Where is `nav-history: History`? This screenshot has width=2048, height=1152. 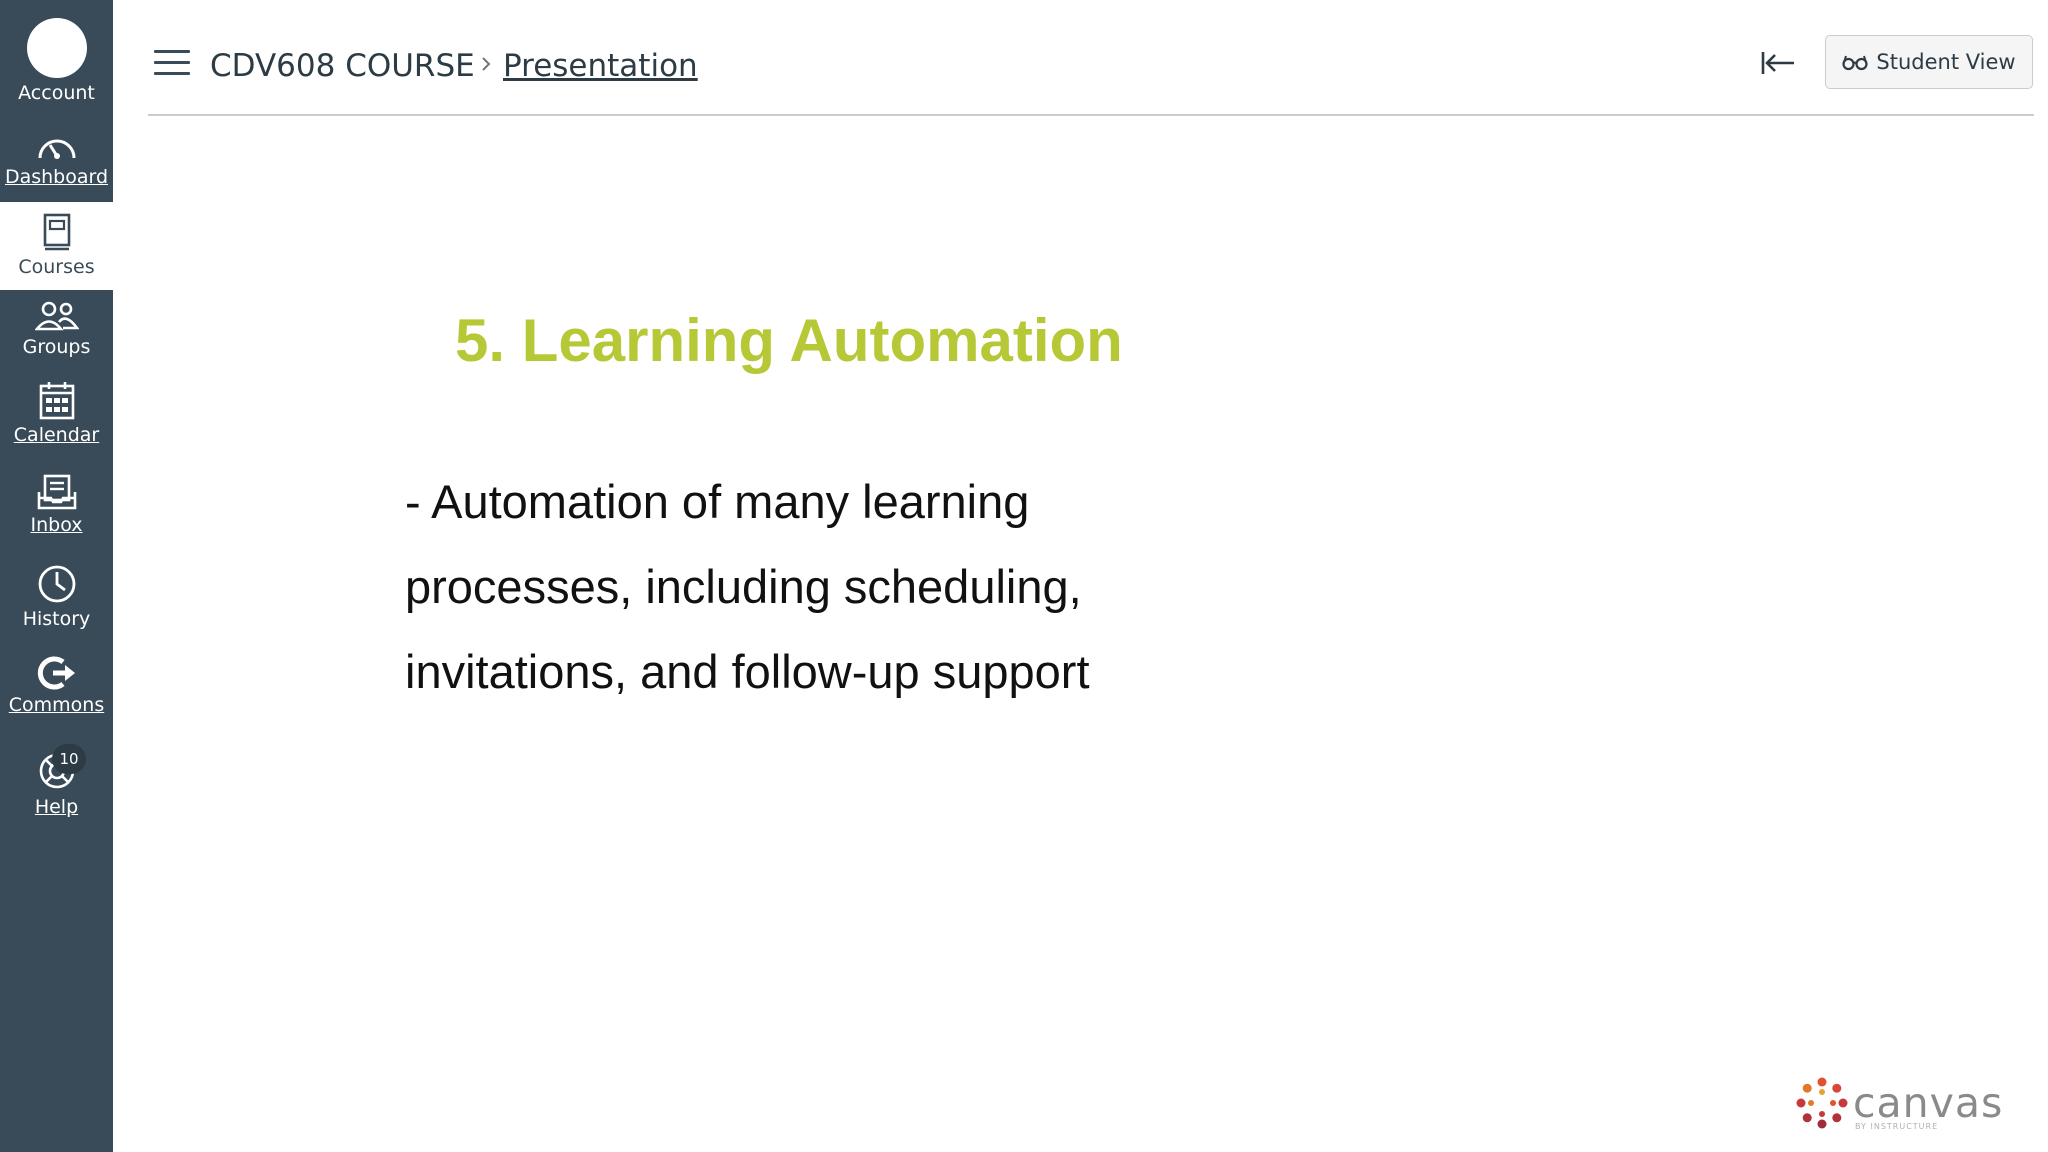
nav-history: History is located at coordinates (56, 597).